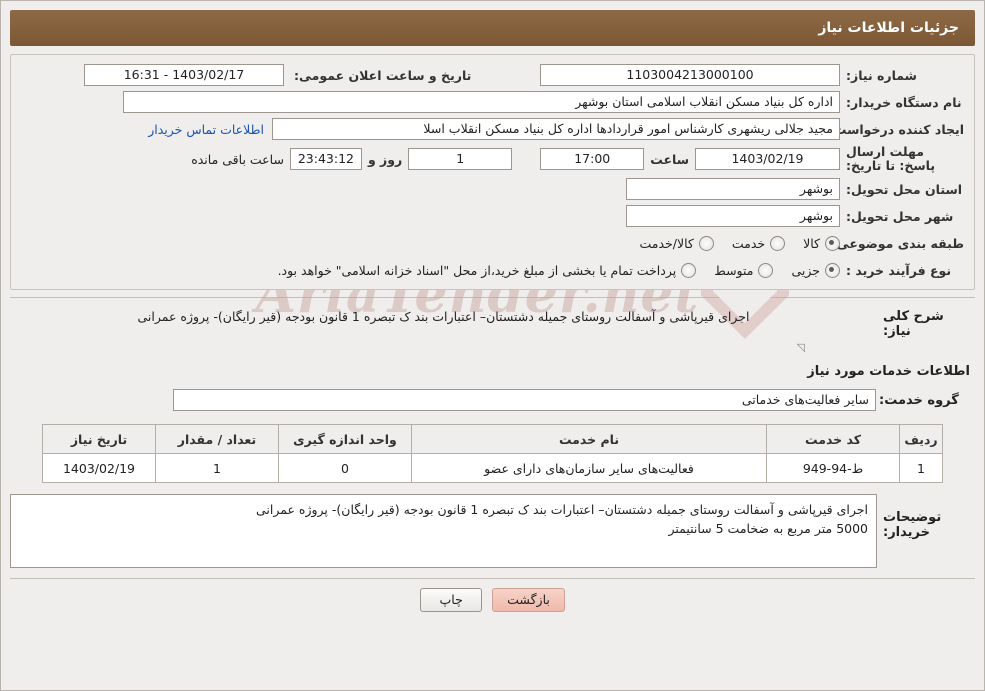 The image size is (985, 691). What do you see at coordinates (913, 324) in the screenshot?
I see `summary-label: شرح کلی نیاز:` at bounding box center [913, 324].